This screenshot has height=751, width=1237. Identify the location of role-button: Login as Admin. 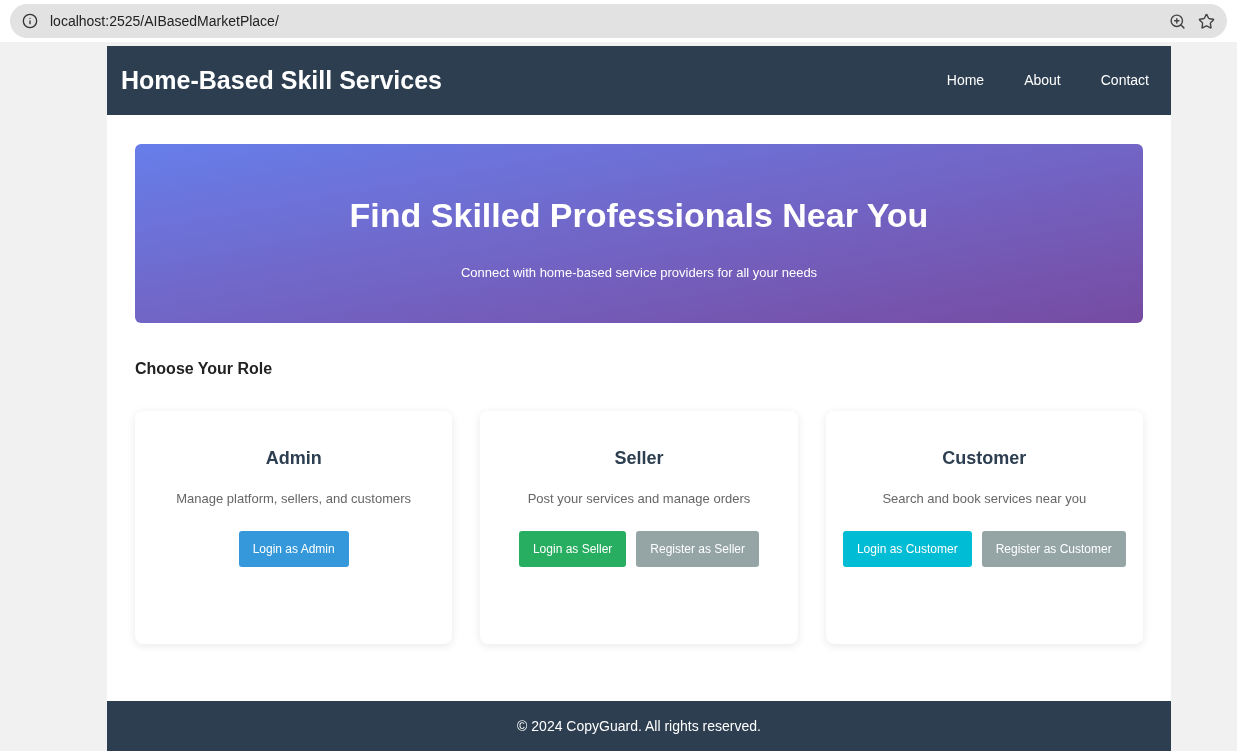
(293, 548).